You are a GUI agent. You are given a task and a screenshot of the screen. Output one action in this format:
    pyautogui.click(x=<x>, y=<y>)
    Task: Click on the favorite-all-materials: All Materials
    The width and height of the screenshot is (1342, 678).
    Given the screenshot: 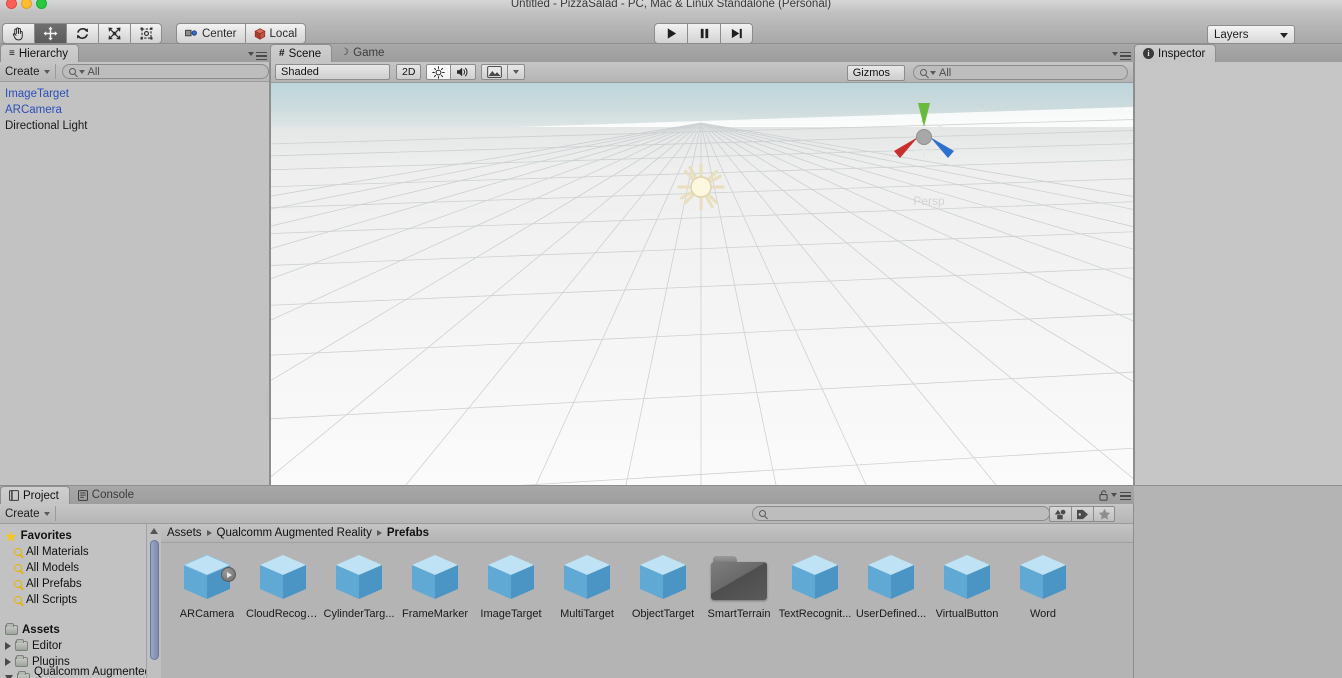 What is the action you would take?
    pyautogui.click(x=80, y=552)
    